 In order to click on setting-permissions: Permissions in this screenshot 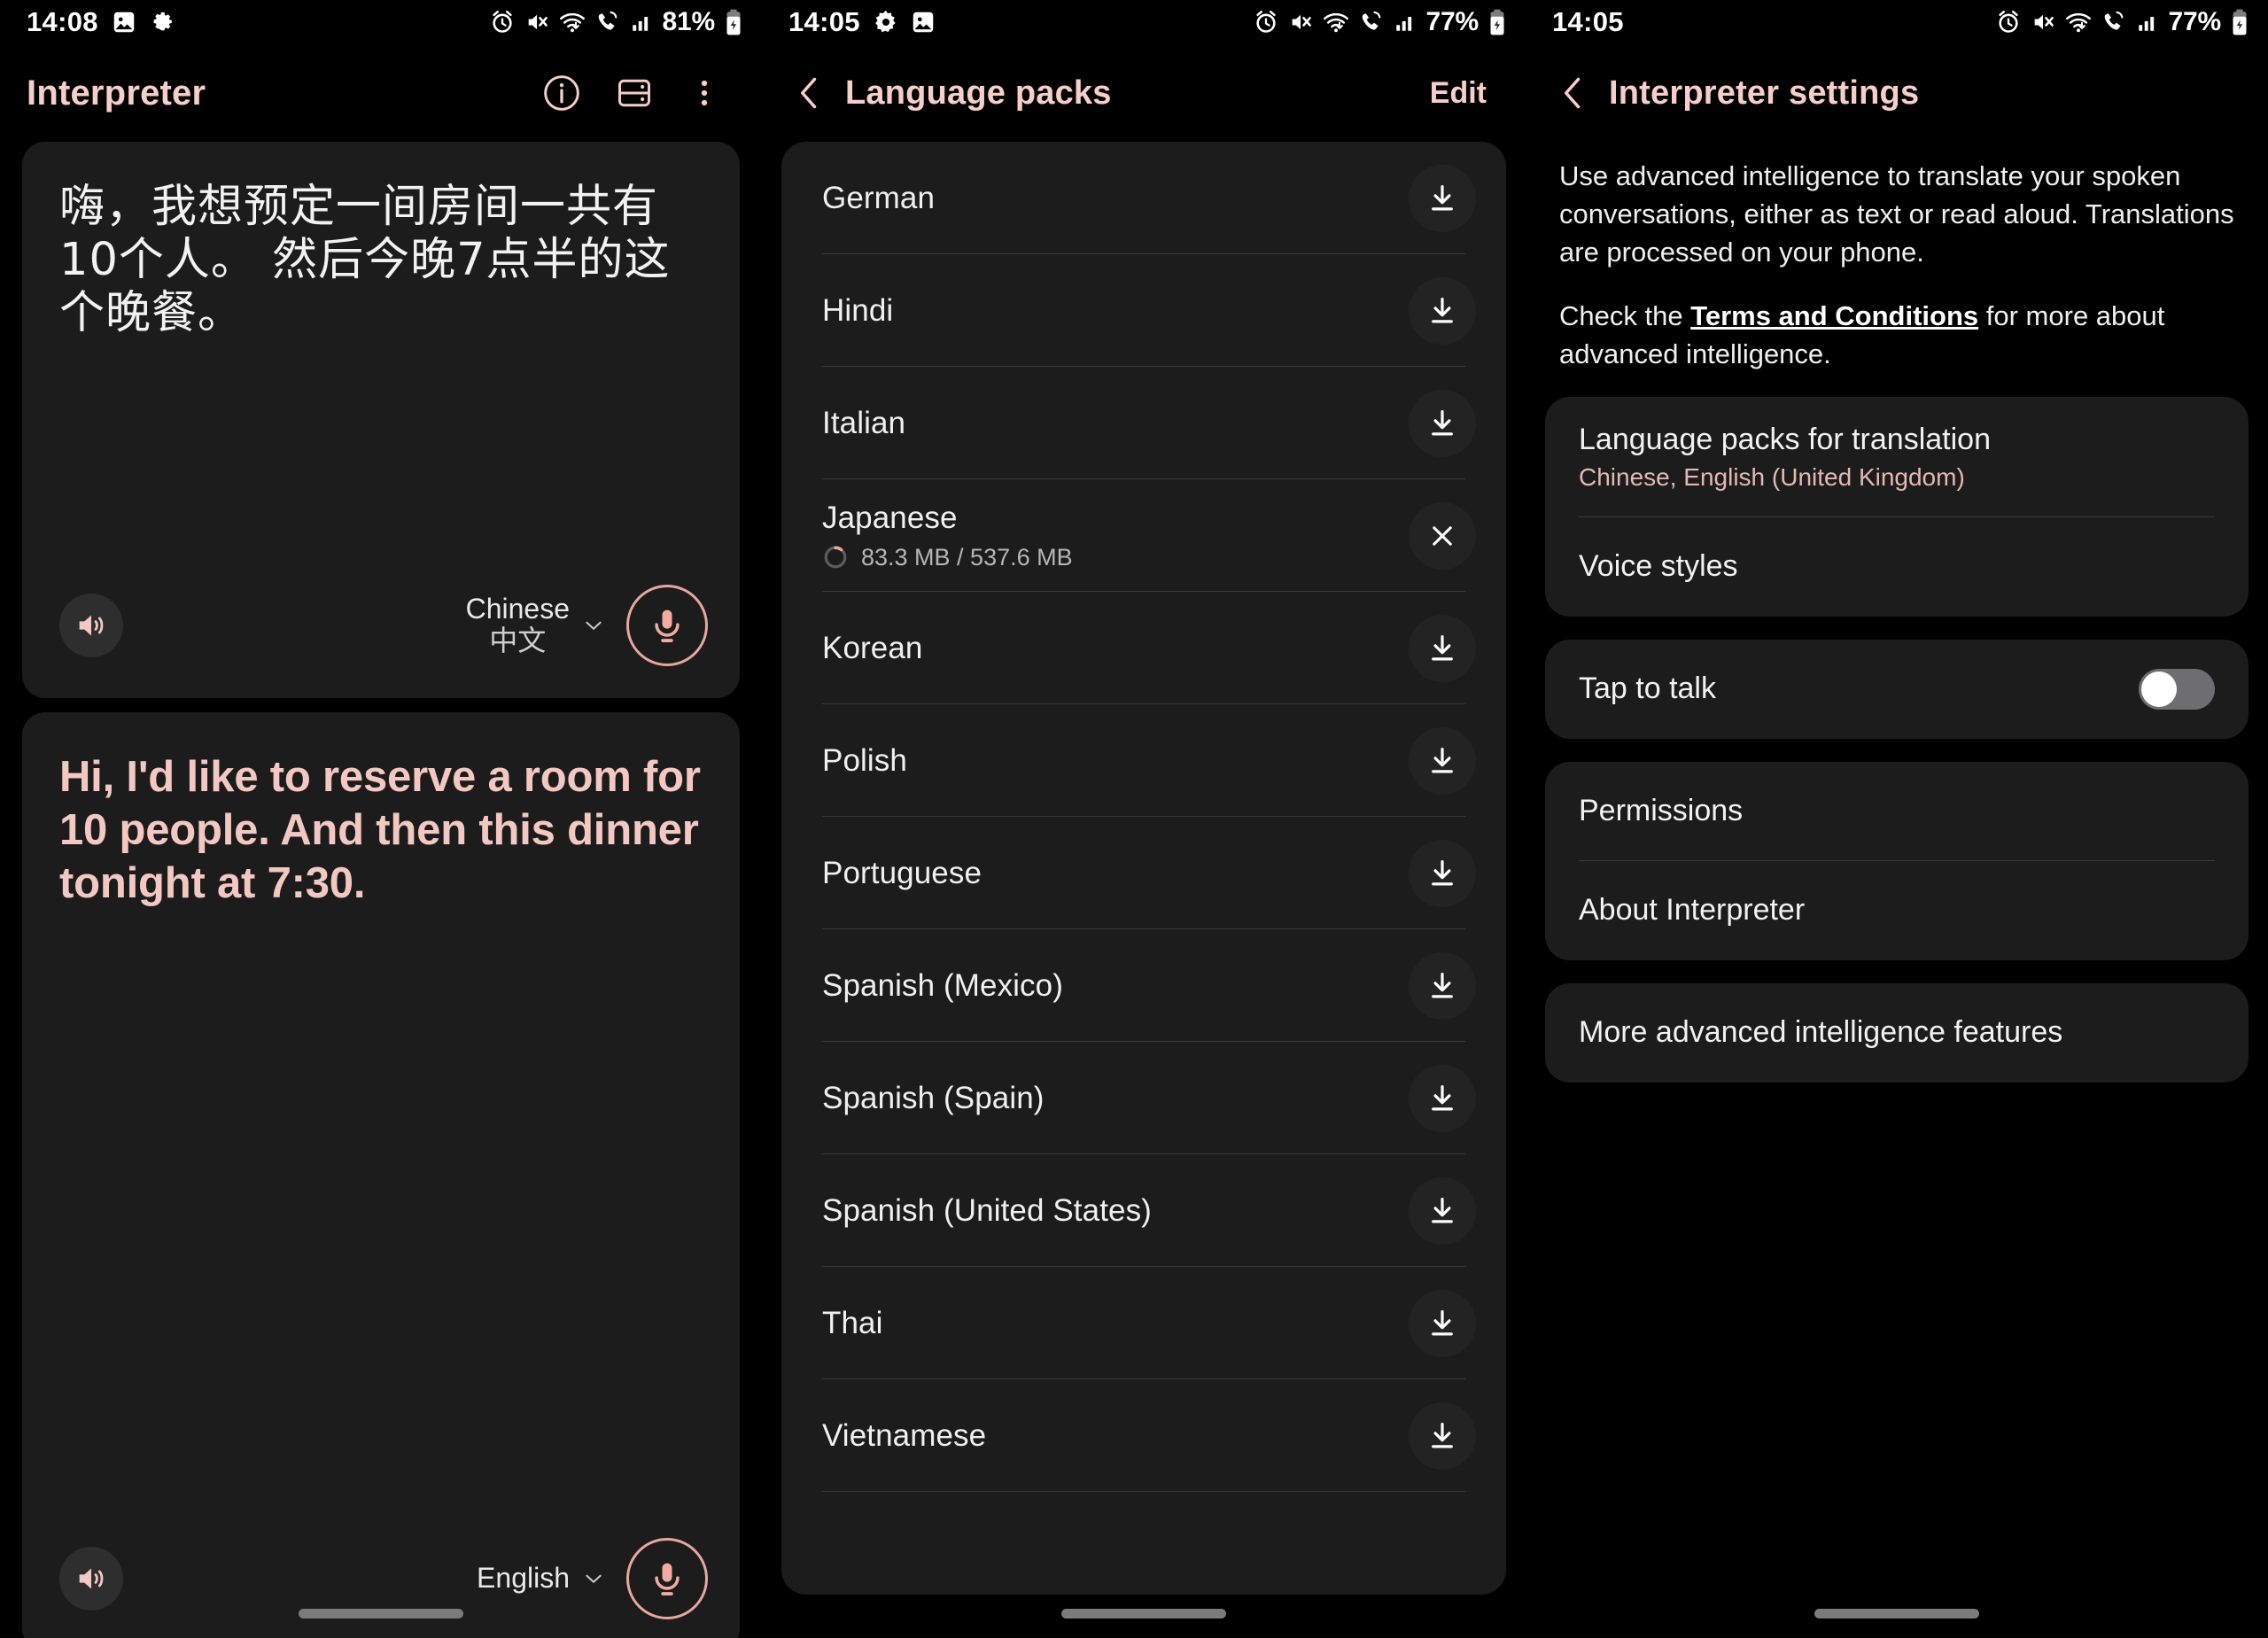, I will do `click(1897, 811)`.